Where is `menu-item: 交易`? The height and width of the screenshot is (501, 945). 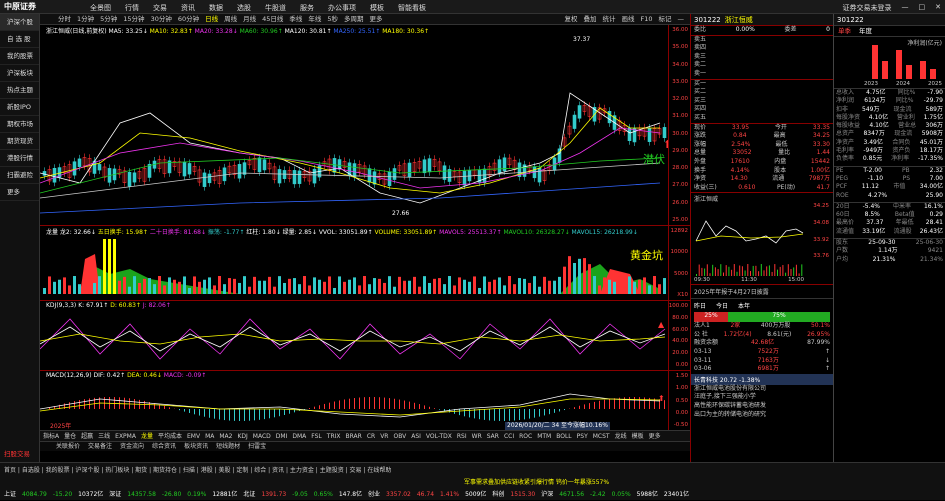 menu-item: 交易 is located at coordinates (160, 8).